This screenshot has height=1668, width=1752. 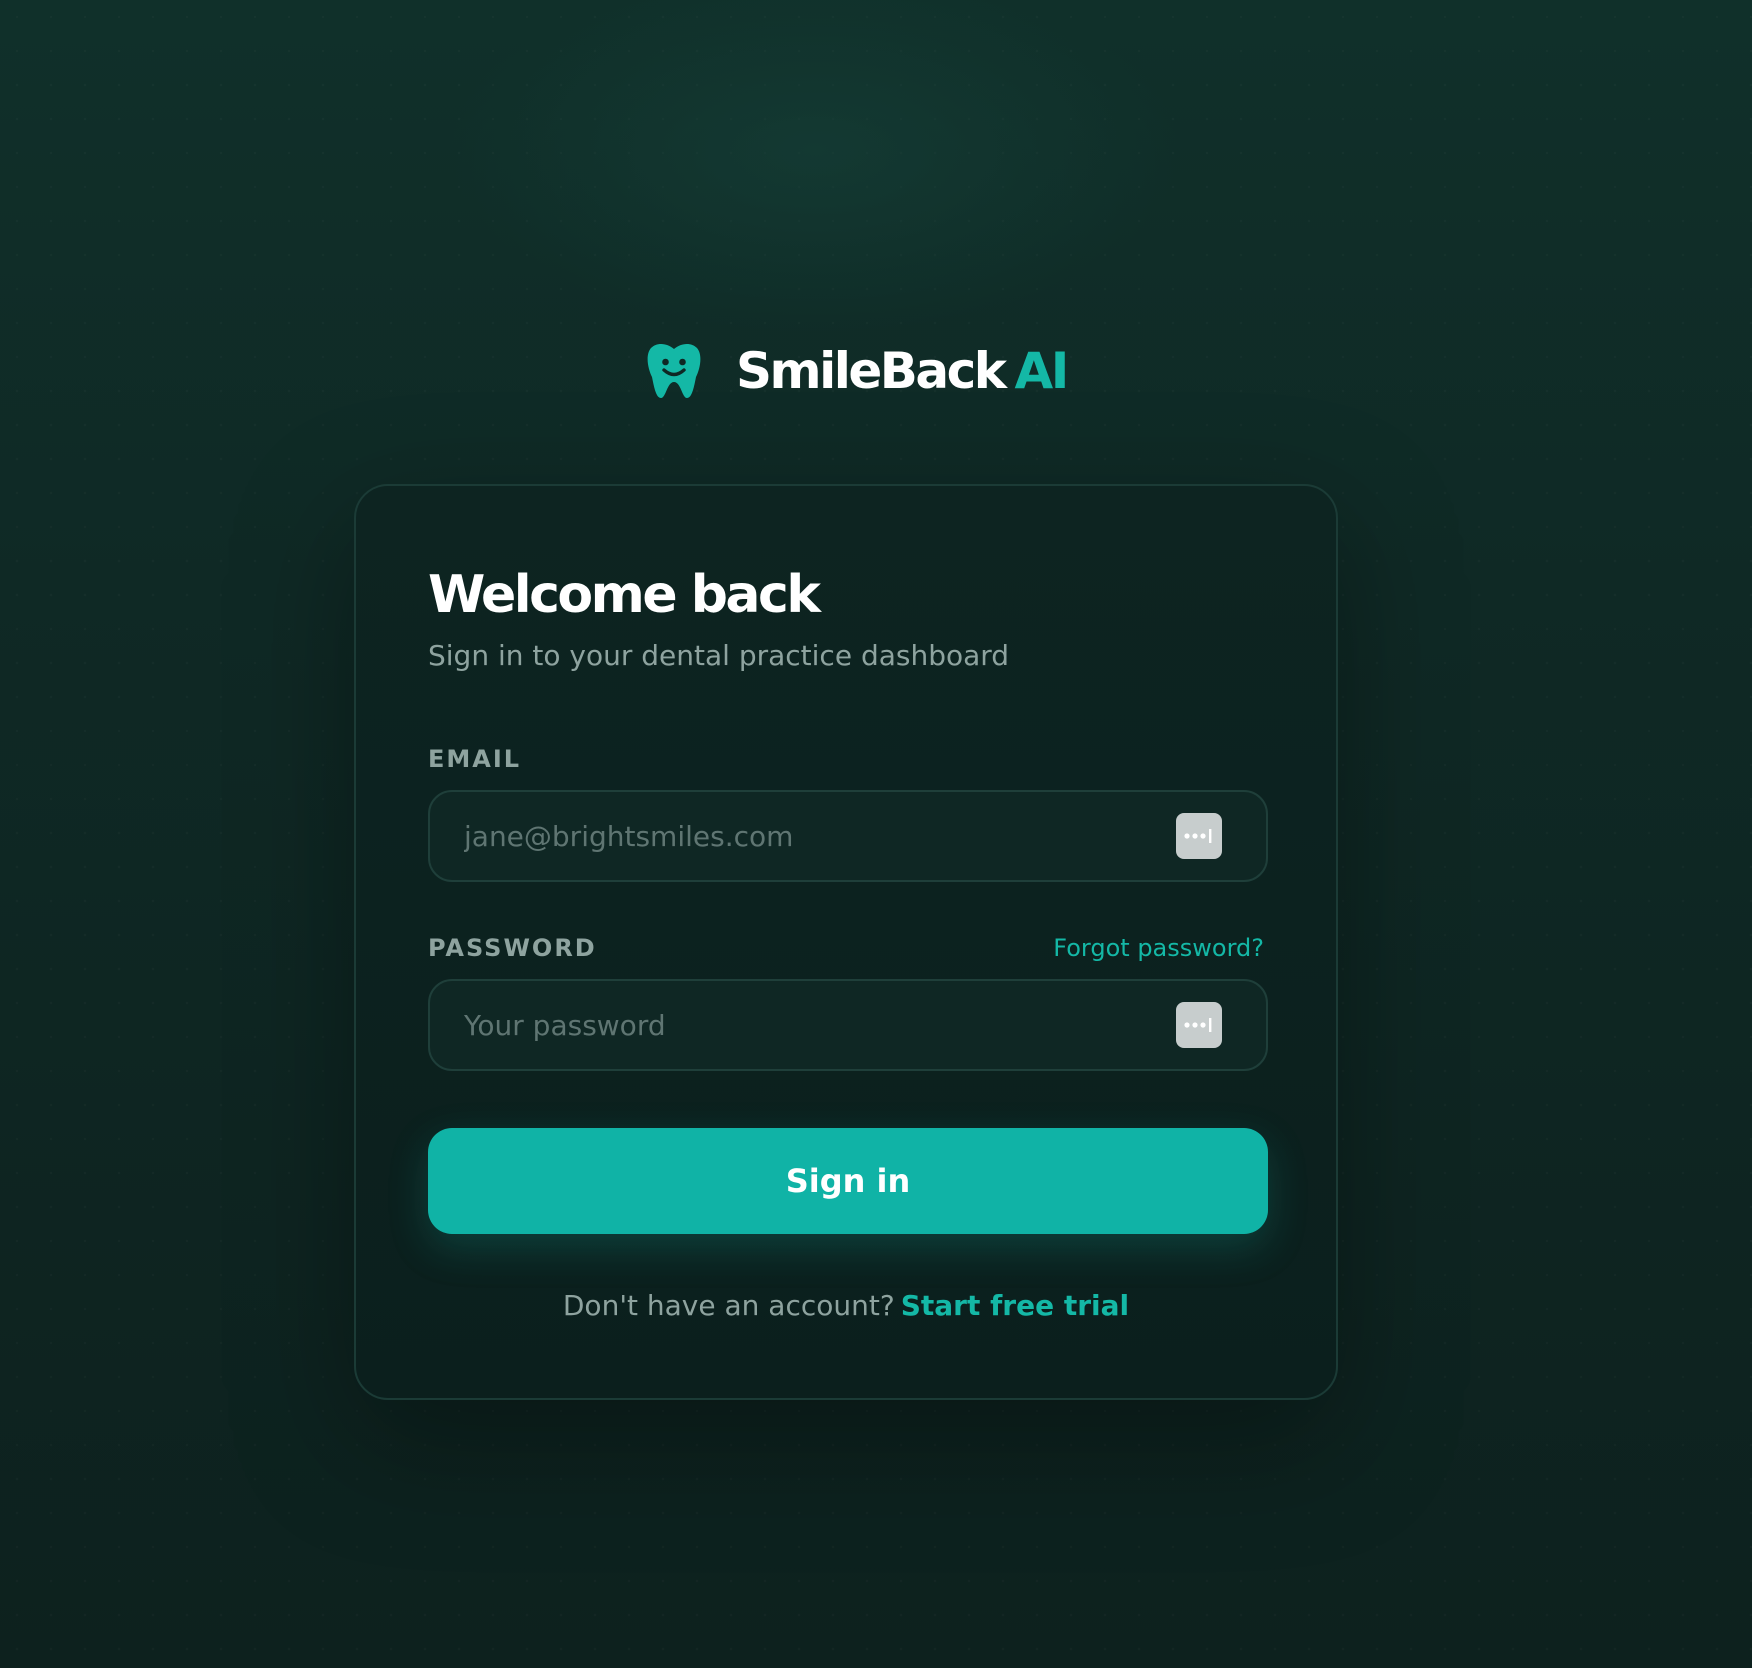 What do you see at coordinates (728, 1305) in the screenshot?
I see `signup-prompt-text: Don't have an account?` at bounding box center [728, 1305].